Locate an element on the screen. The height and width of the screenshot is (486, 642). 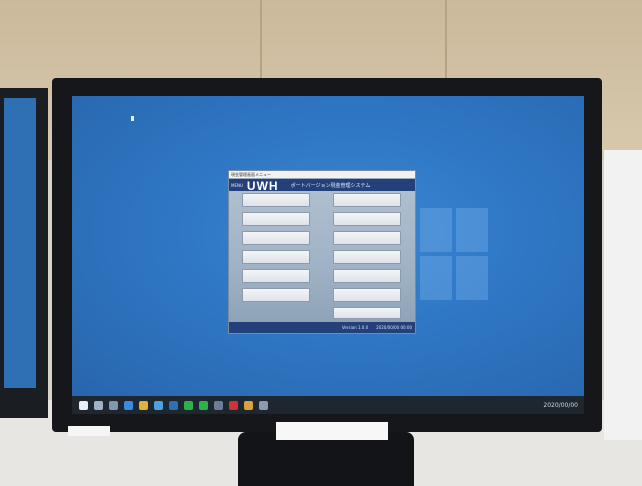
mouse-cursor-icon is located at coordinates (132, 118).